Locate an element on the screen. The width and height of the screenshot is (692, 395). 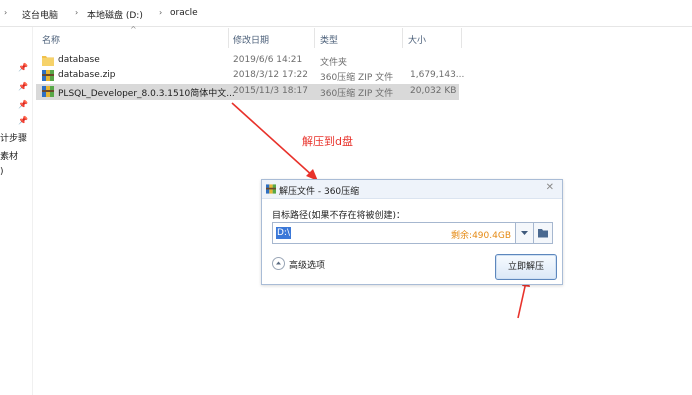
free-space: 剩余:490.4GB is located at coordinates (481, 236).